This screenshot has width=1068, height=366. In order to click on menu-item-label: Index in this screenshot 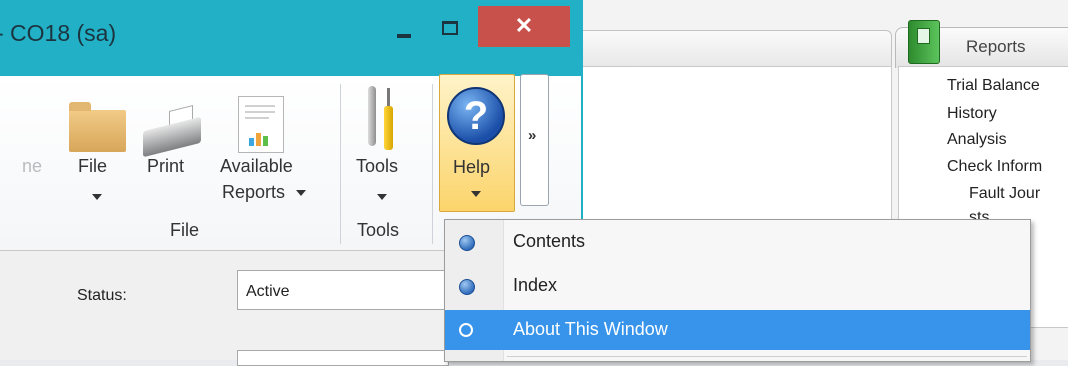, I will do `click(535, 285)`.